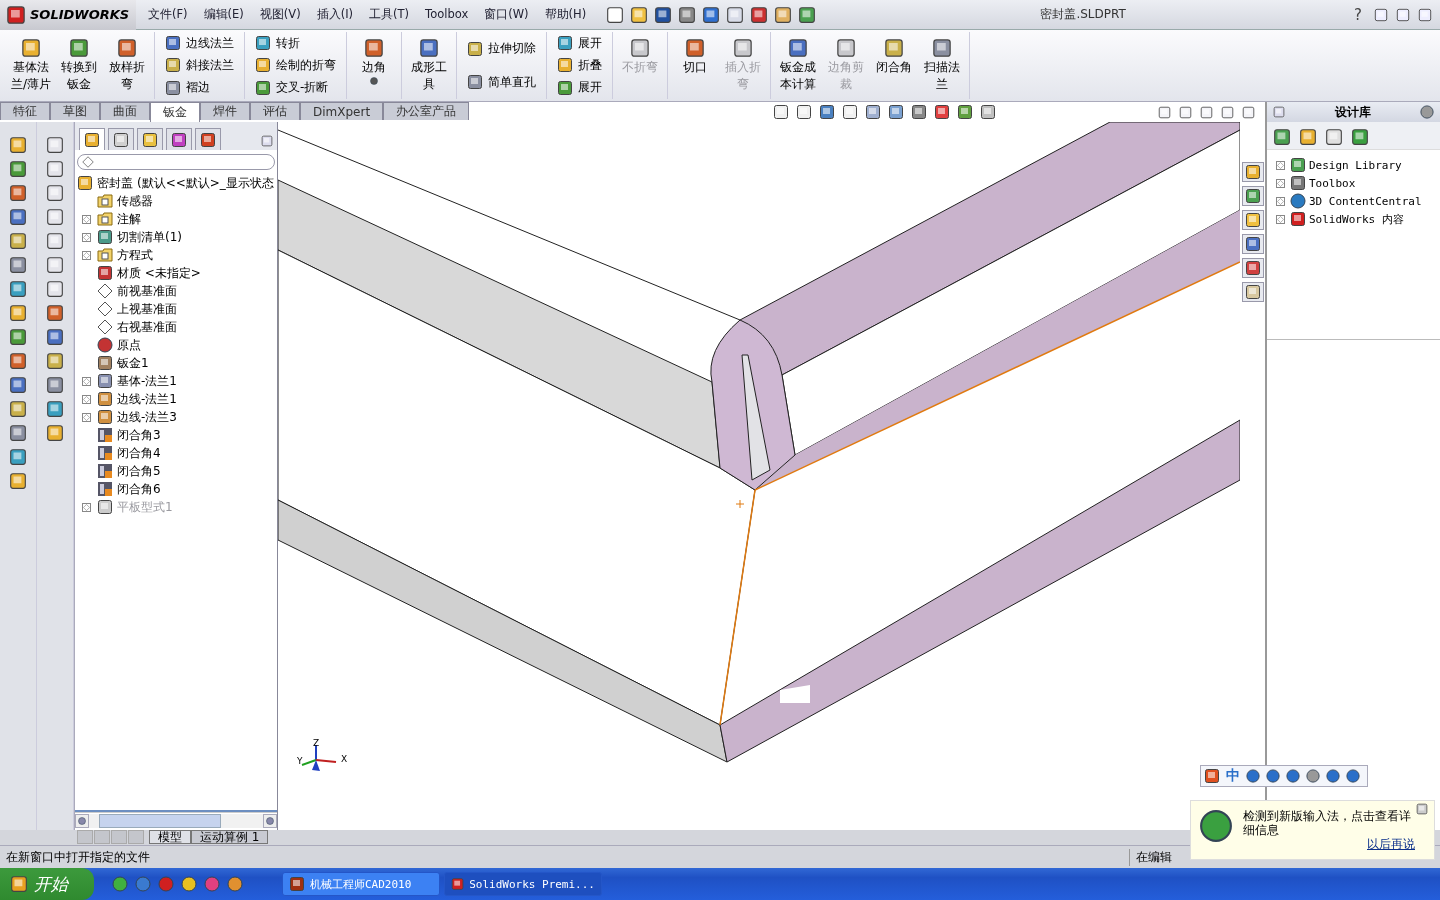 This screenshot has width=1440, height=900. Describe the element at coordinates (145, 399) in the screenshot. I see `tree-item: 边线-法兰1` at that location.